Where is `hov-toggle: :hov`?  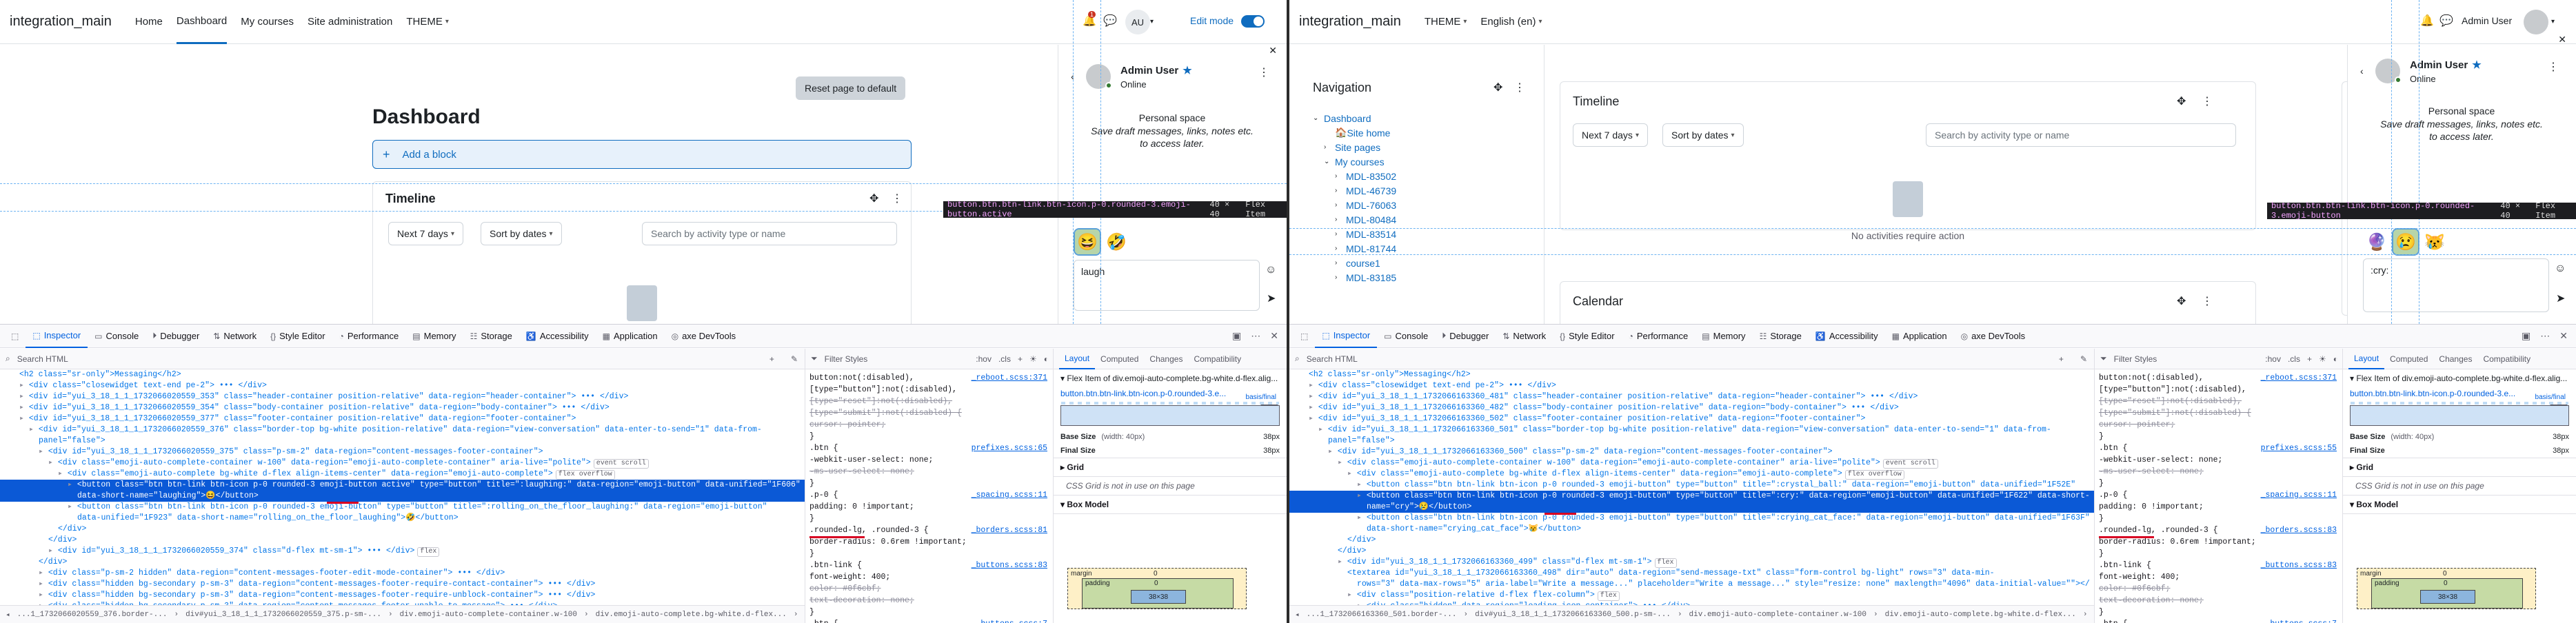
hov-toggle: :hov is located at coordinates (2273, 359).